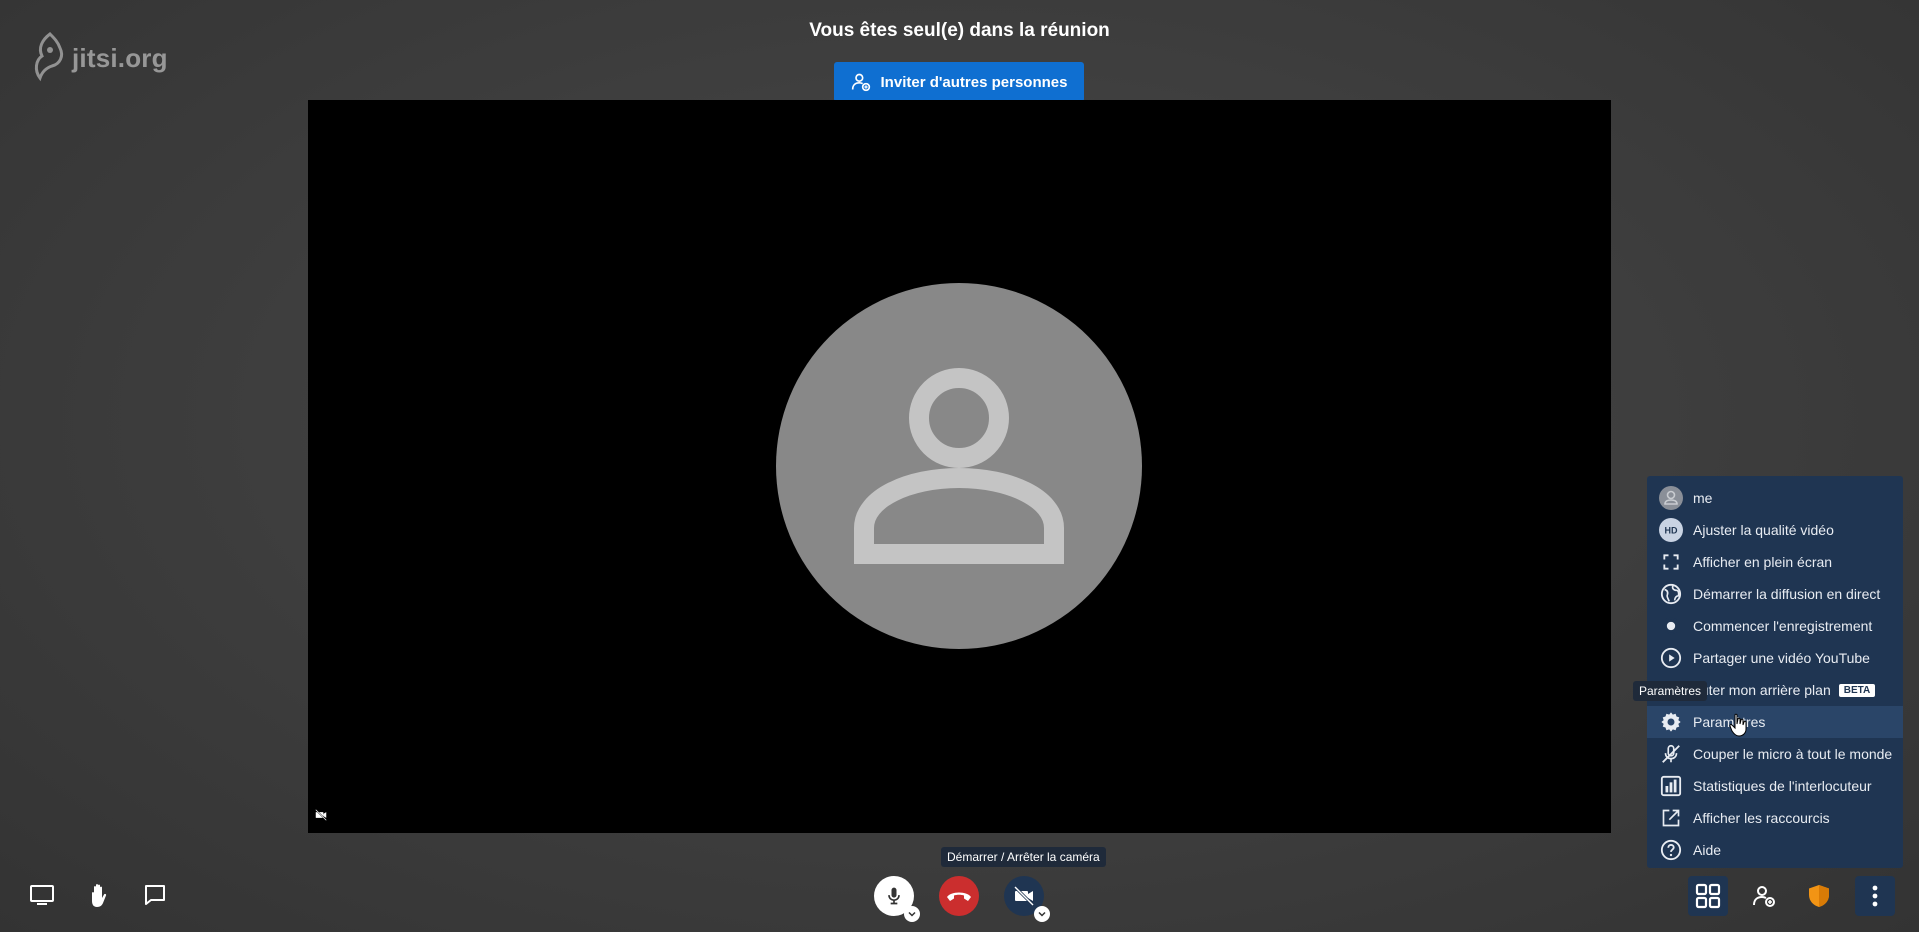 Image resolution: width=1919 pixels, height=932 pixels. I want to click on menu-item-video-quality: HD Ajuster la qualité vidéo, so click(1775, 530).